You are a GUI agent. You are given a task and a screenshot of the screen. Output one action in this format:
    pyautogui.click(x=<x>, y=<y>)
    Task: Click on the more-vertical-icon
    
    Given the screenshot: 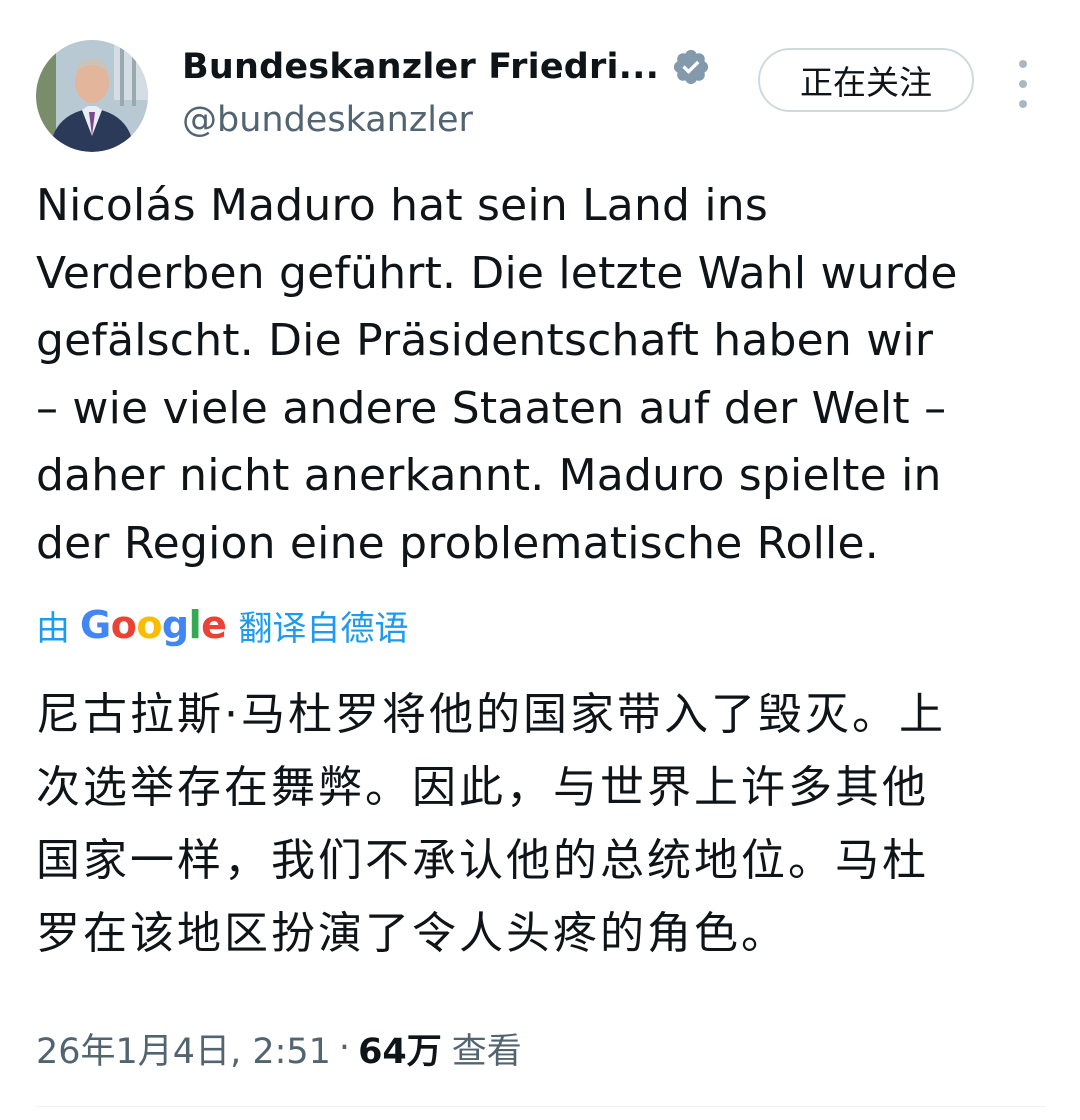 What is the action you would take?
    pyautogui.click(x=1023, y=84)
    